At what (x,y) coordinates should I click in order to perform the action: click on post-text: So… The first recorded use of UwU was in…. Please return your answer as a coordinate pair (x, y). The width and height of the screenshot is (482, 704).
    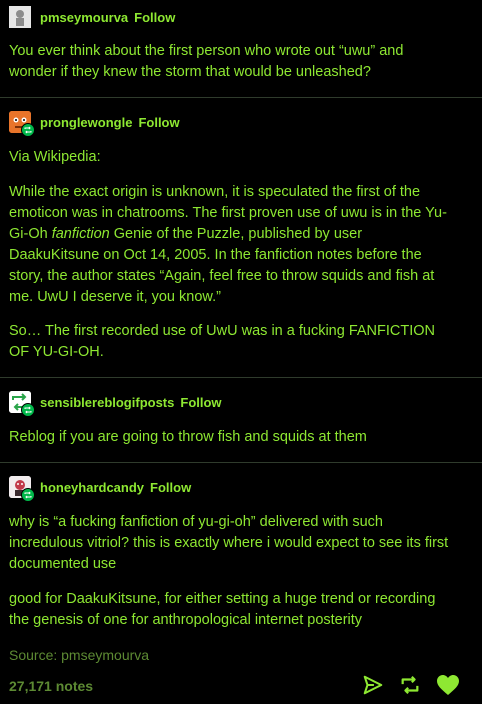
    Looking at the image, I should click on (222, 341).